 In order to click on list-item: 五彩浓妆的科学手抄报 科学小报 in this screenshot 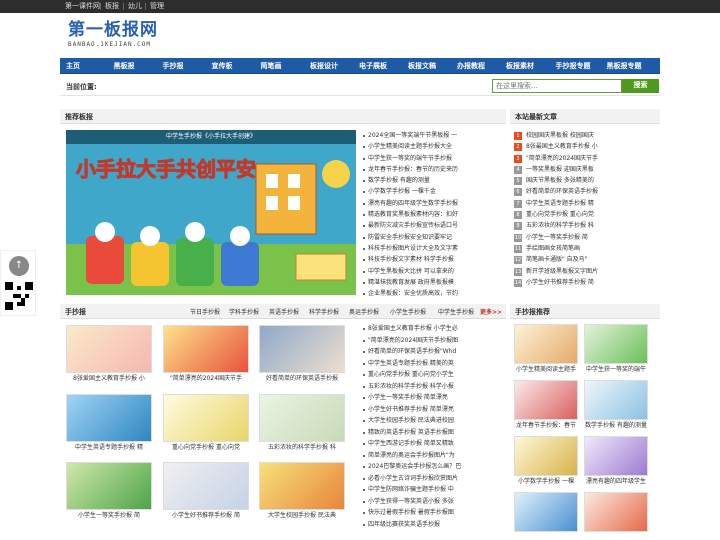, I will do `click(434, 387)`.